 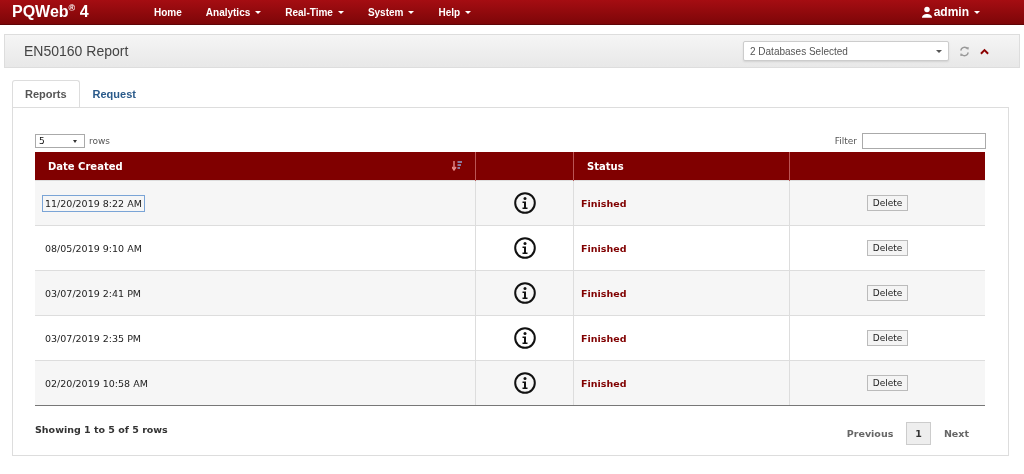 What do you see at coordinates (46, 93) in the screenshot?
I see `tab: Reports` at bounding box center [46, 93].